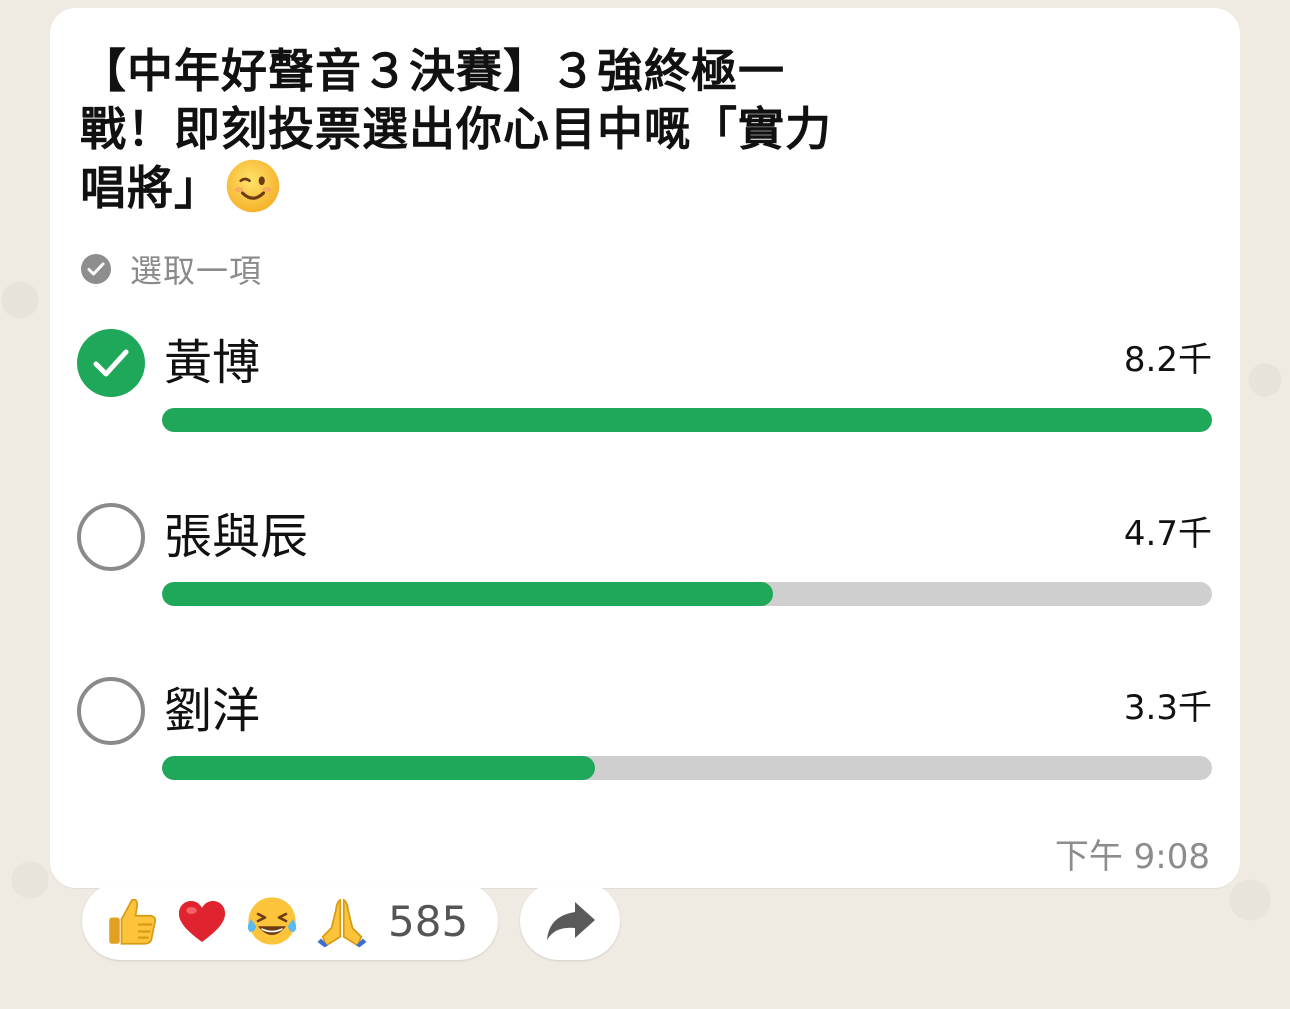 The image size is (1290, 1009). What do you see at coordinates (646, 393) in the screenshot?
I see `poll-option-1: 黃博 8.2千` at bounding box center [646, 393].